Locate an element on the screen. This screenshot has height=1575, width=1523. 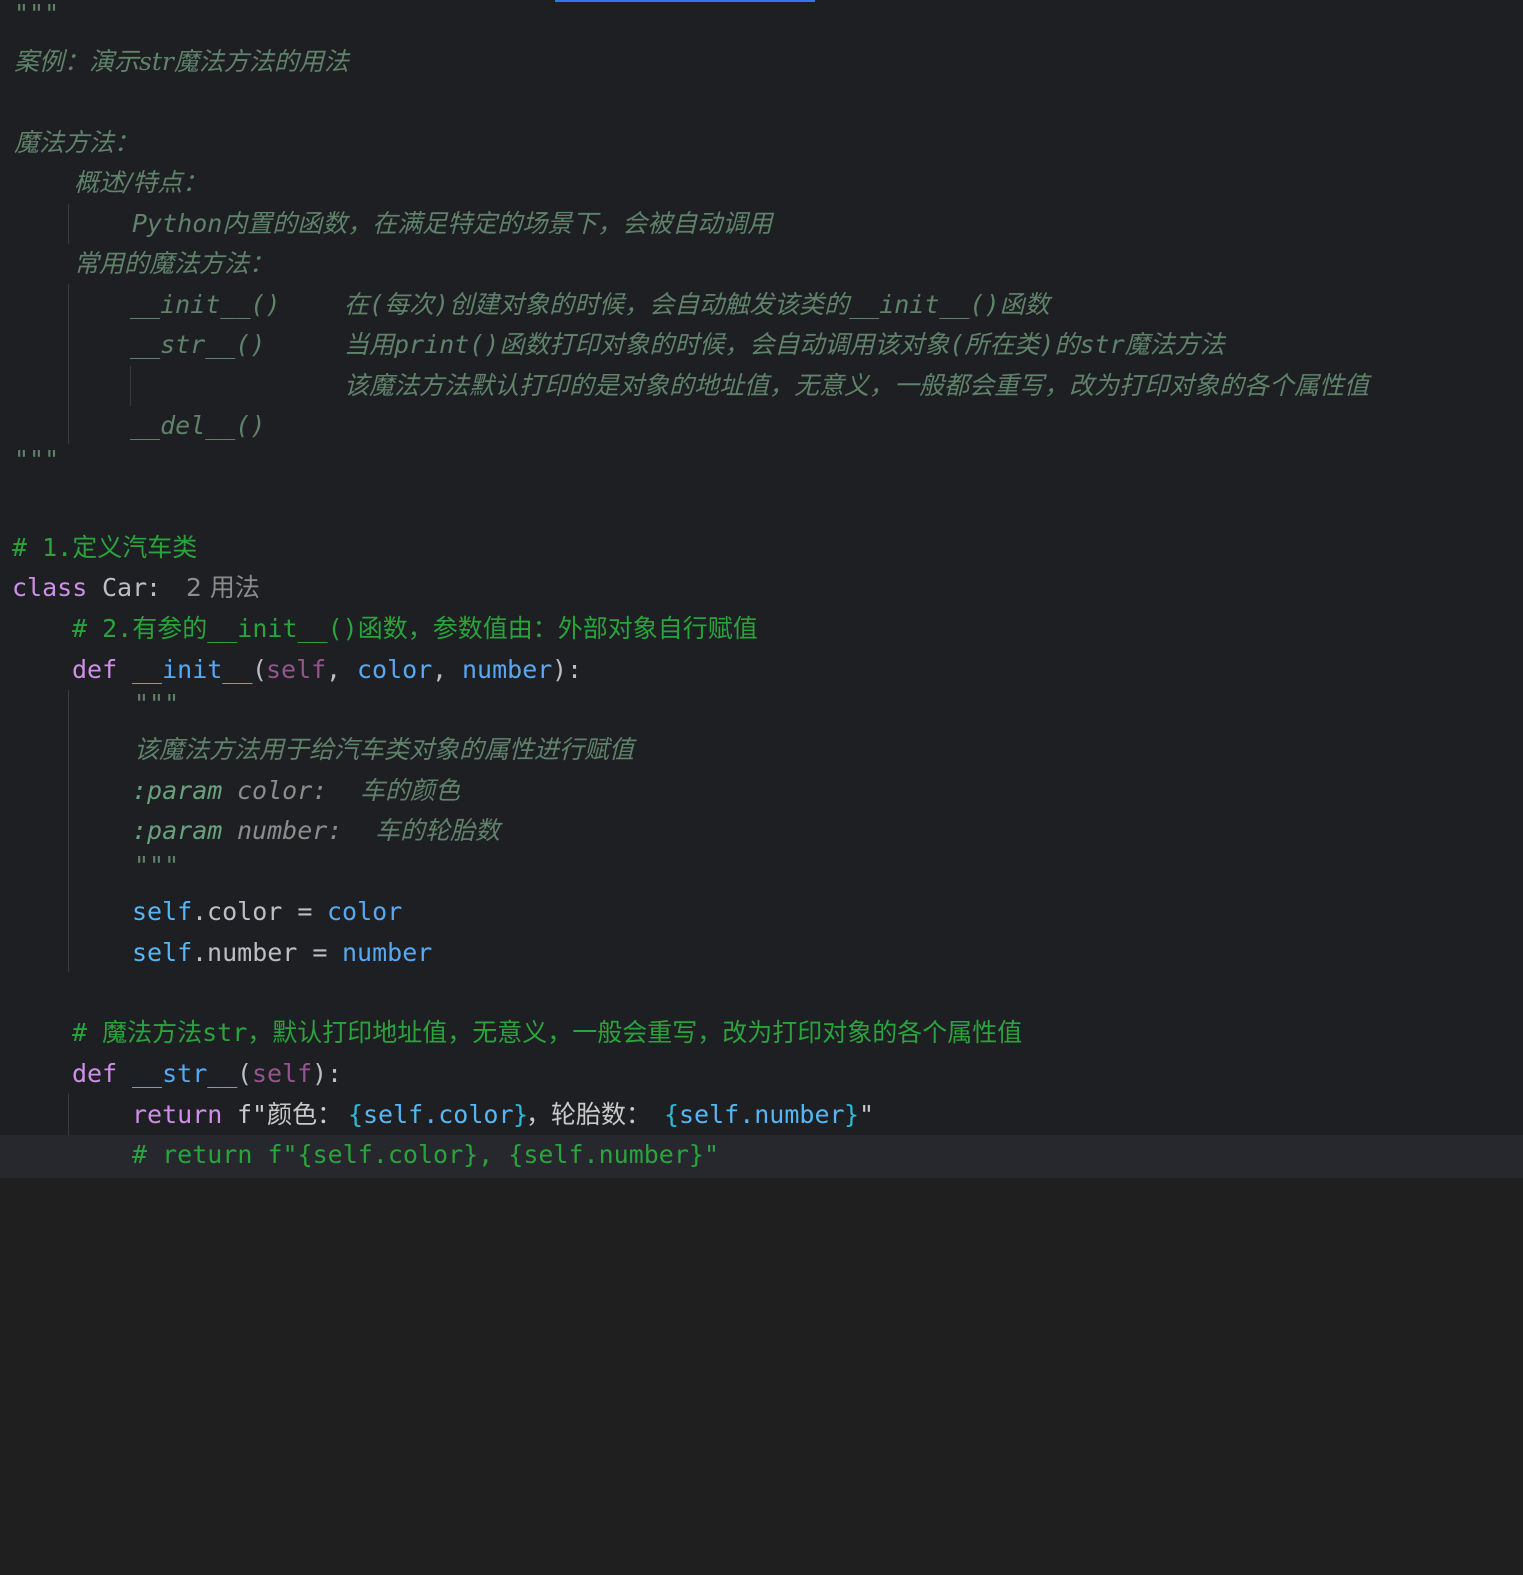
param-number: number is located at coordinates (507, 669).